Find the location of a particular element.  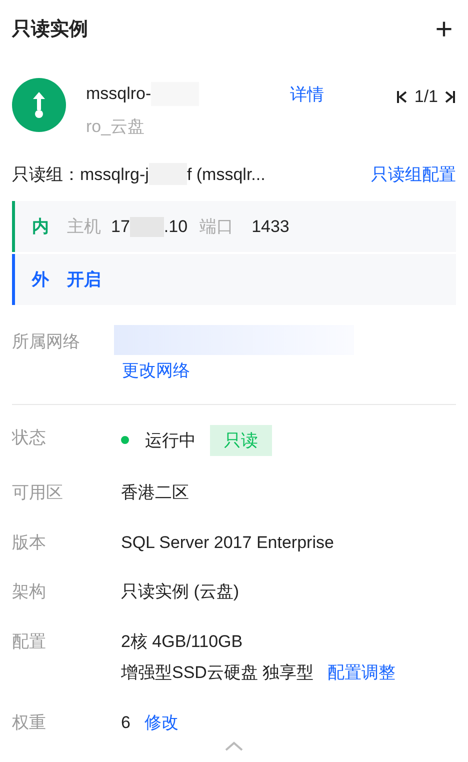

host-label: 主机 is located at coordinates (84, 227).